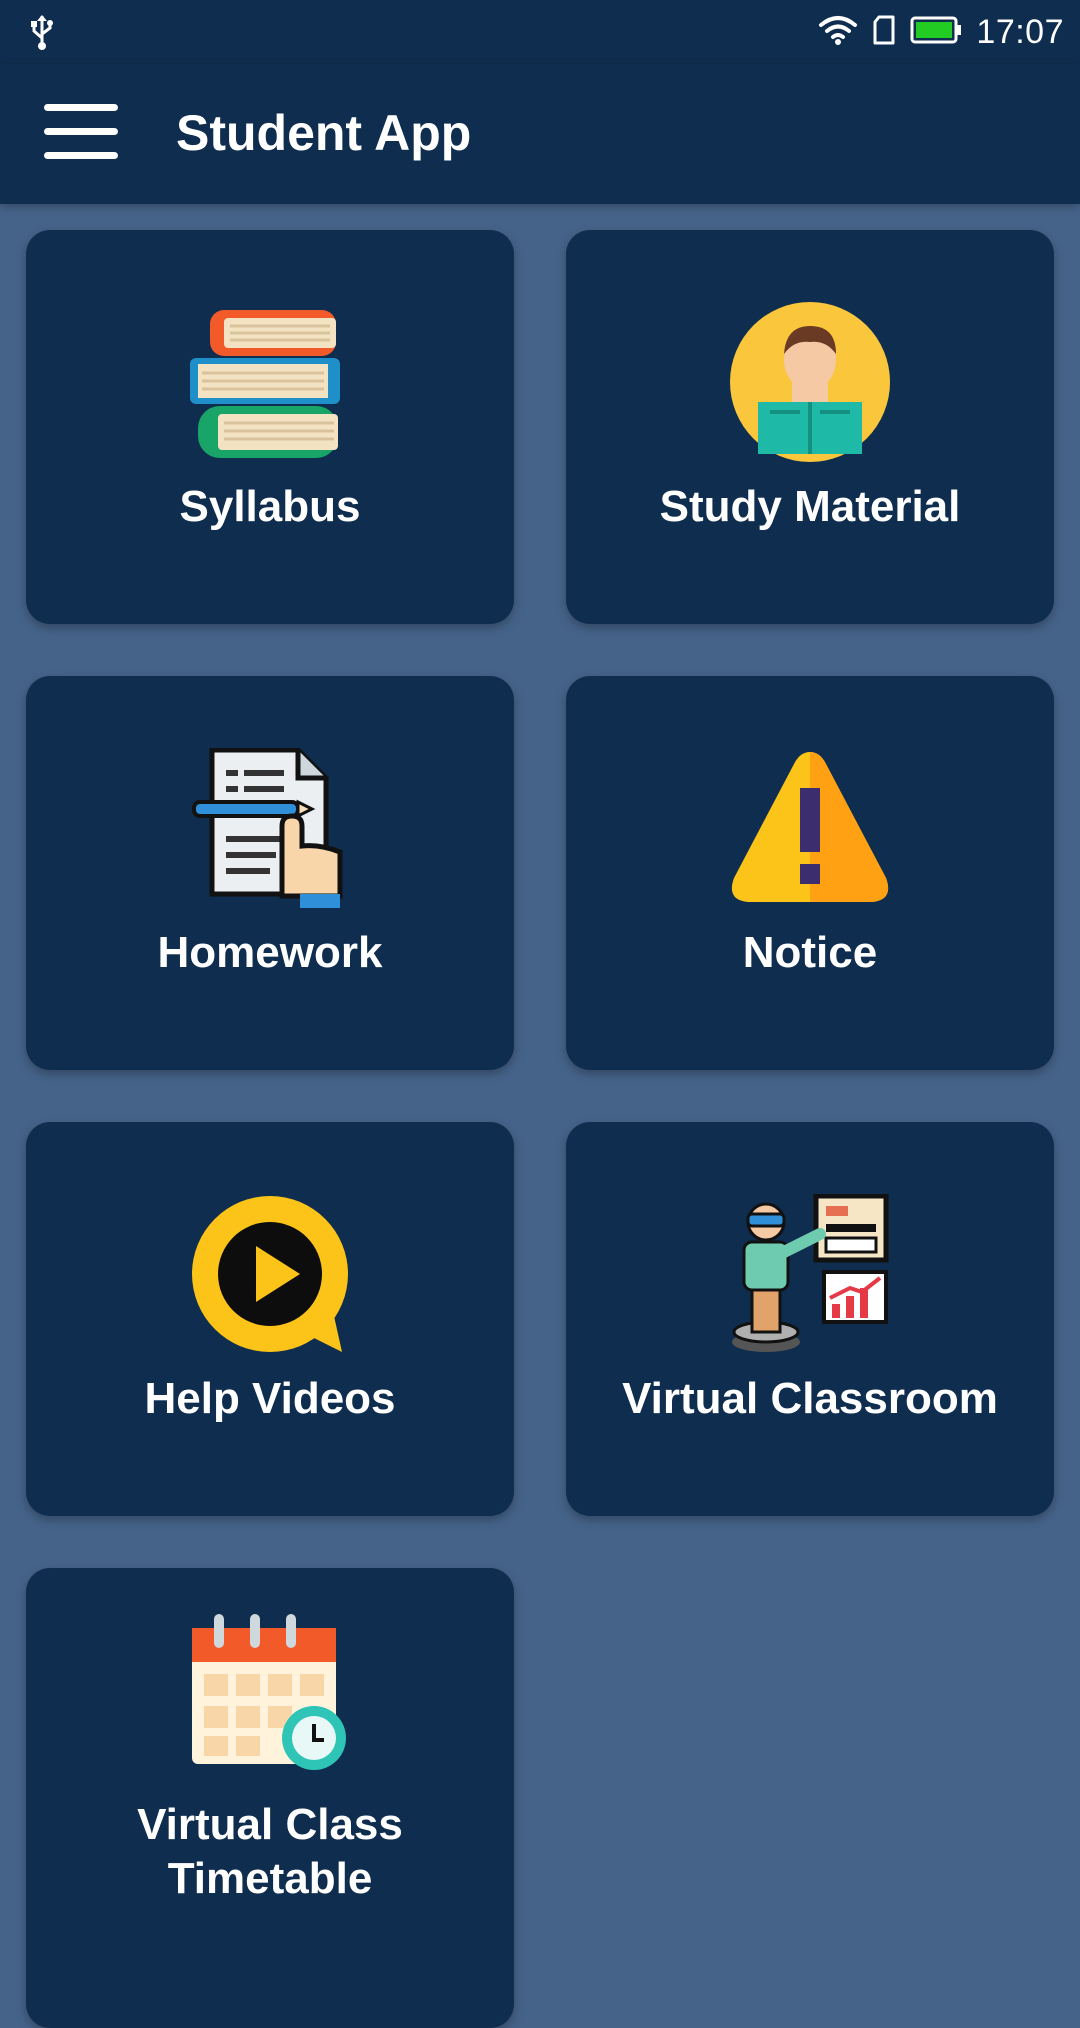 This screenshot has height=2028, width=1080. What do you see at coordinates (540, 134) in the screenshot?
I see `app-bar: Student App` at bounding box center [540, 134].